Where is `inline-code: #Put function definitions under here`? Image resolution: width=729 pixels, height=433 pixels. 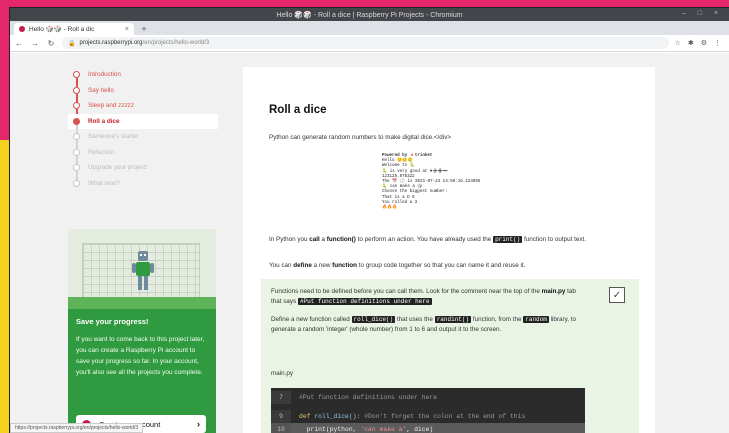 inline-code: #Put function definitions under here is located at coordinates (364, 301).